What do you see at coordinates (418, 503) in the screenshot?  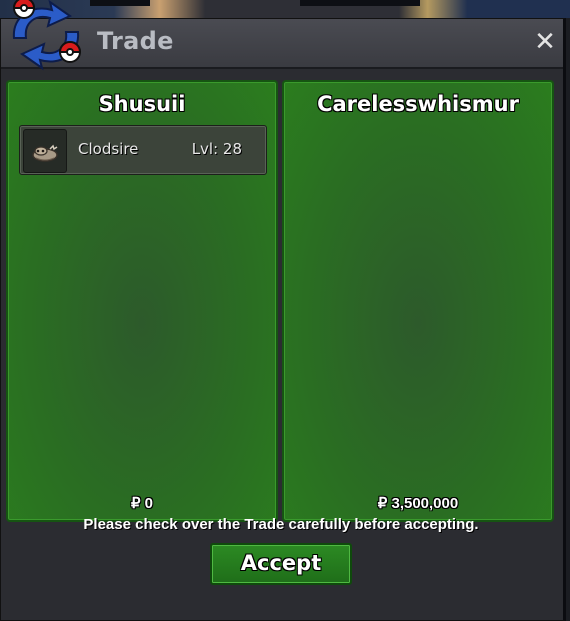 I see `right-money-offer: ₽ 3,500,000` at bounding box center [418, 503].